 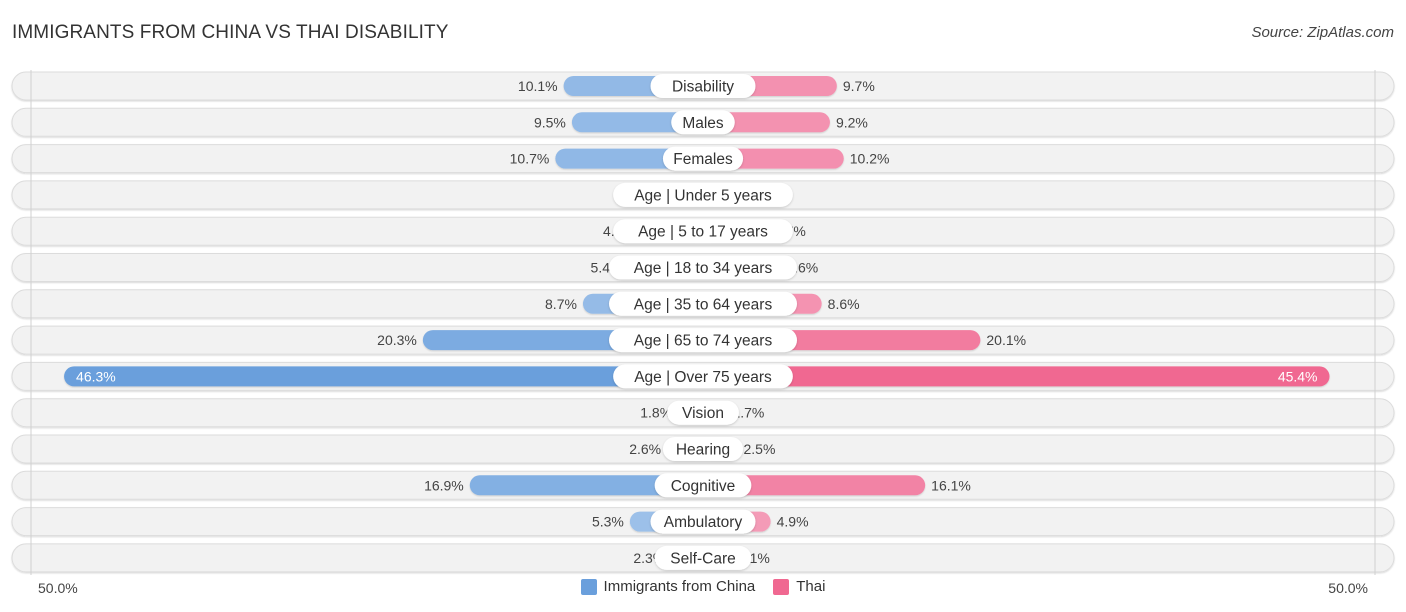 I want to click on value-label-china: 10.7%, so click(x=530, y=159).